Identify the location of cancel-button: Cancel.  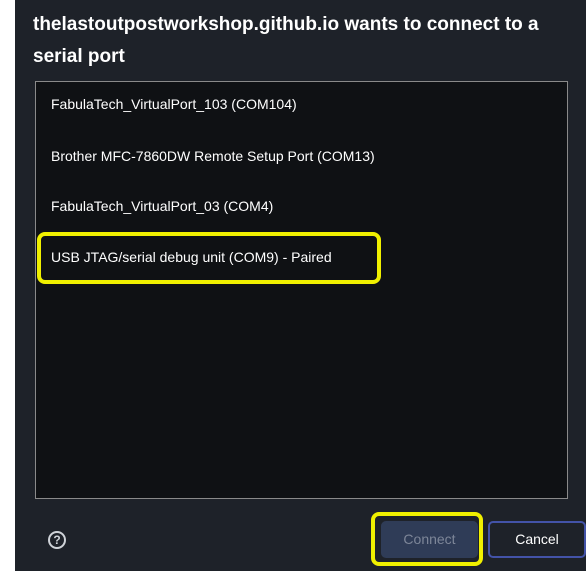
(537, 539).